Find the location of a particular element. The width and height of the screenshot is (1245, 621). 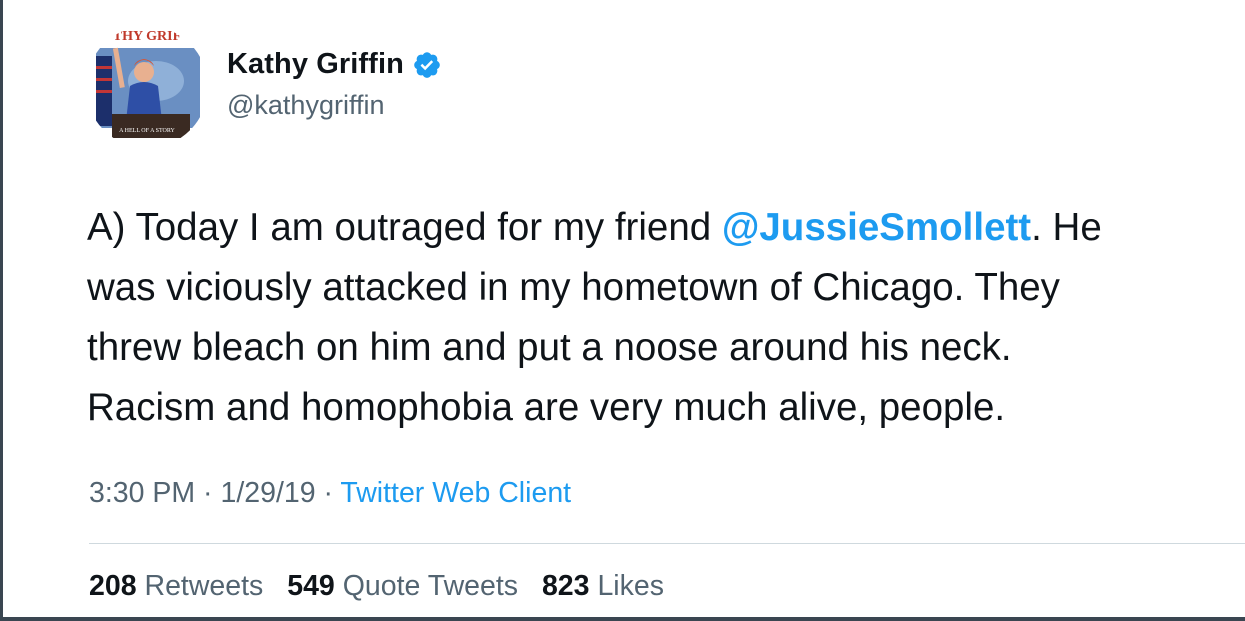

author-avatar: THY GRIF A HELL OF A STORY is located at coordinates (147, 87).